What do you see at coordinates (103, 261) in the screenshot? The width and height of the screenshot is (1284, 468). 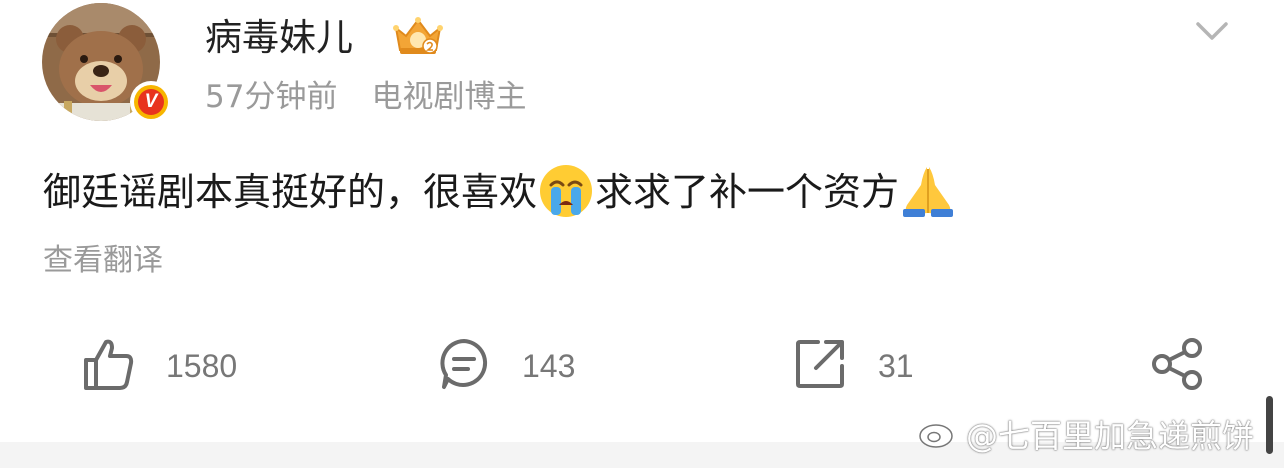 I see `translate-link: 查看翻译` at bounding box center [103, 261].